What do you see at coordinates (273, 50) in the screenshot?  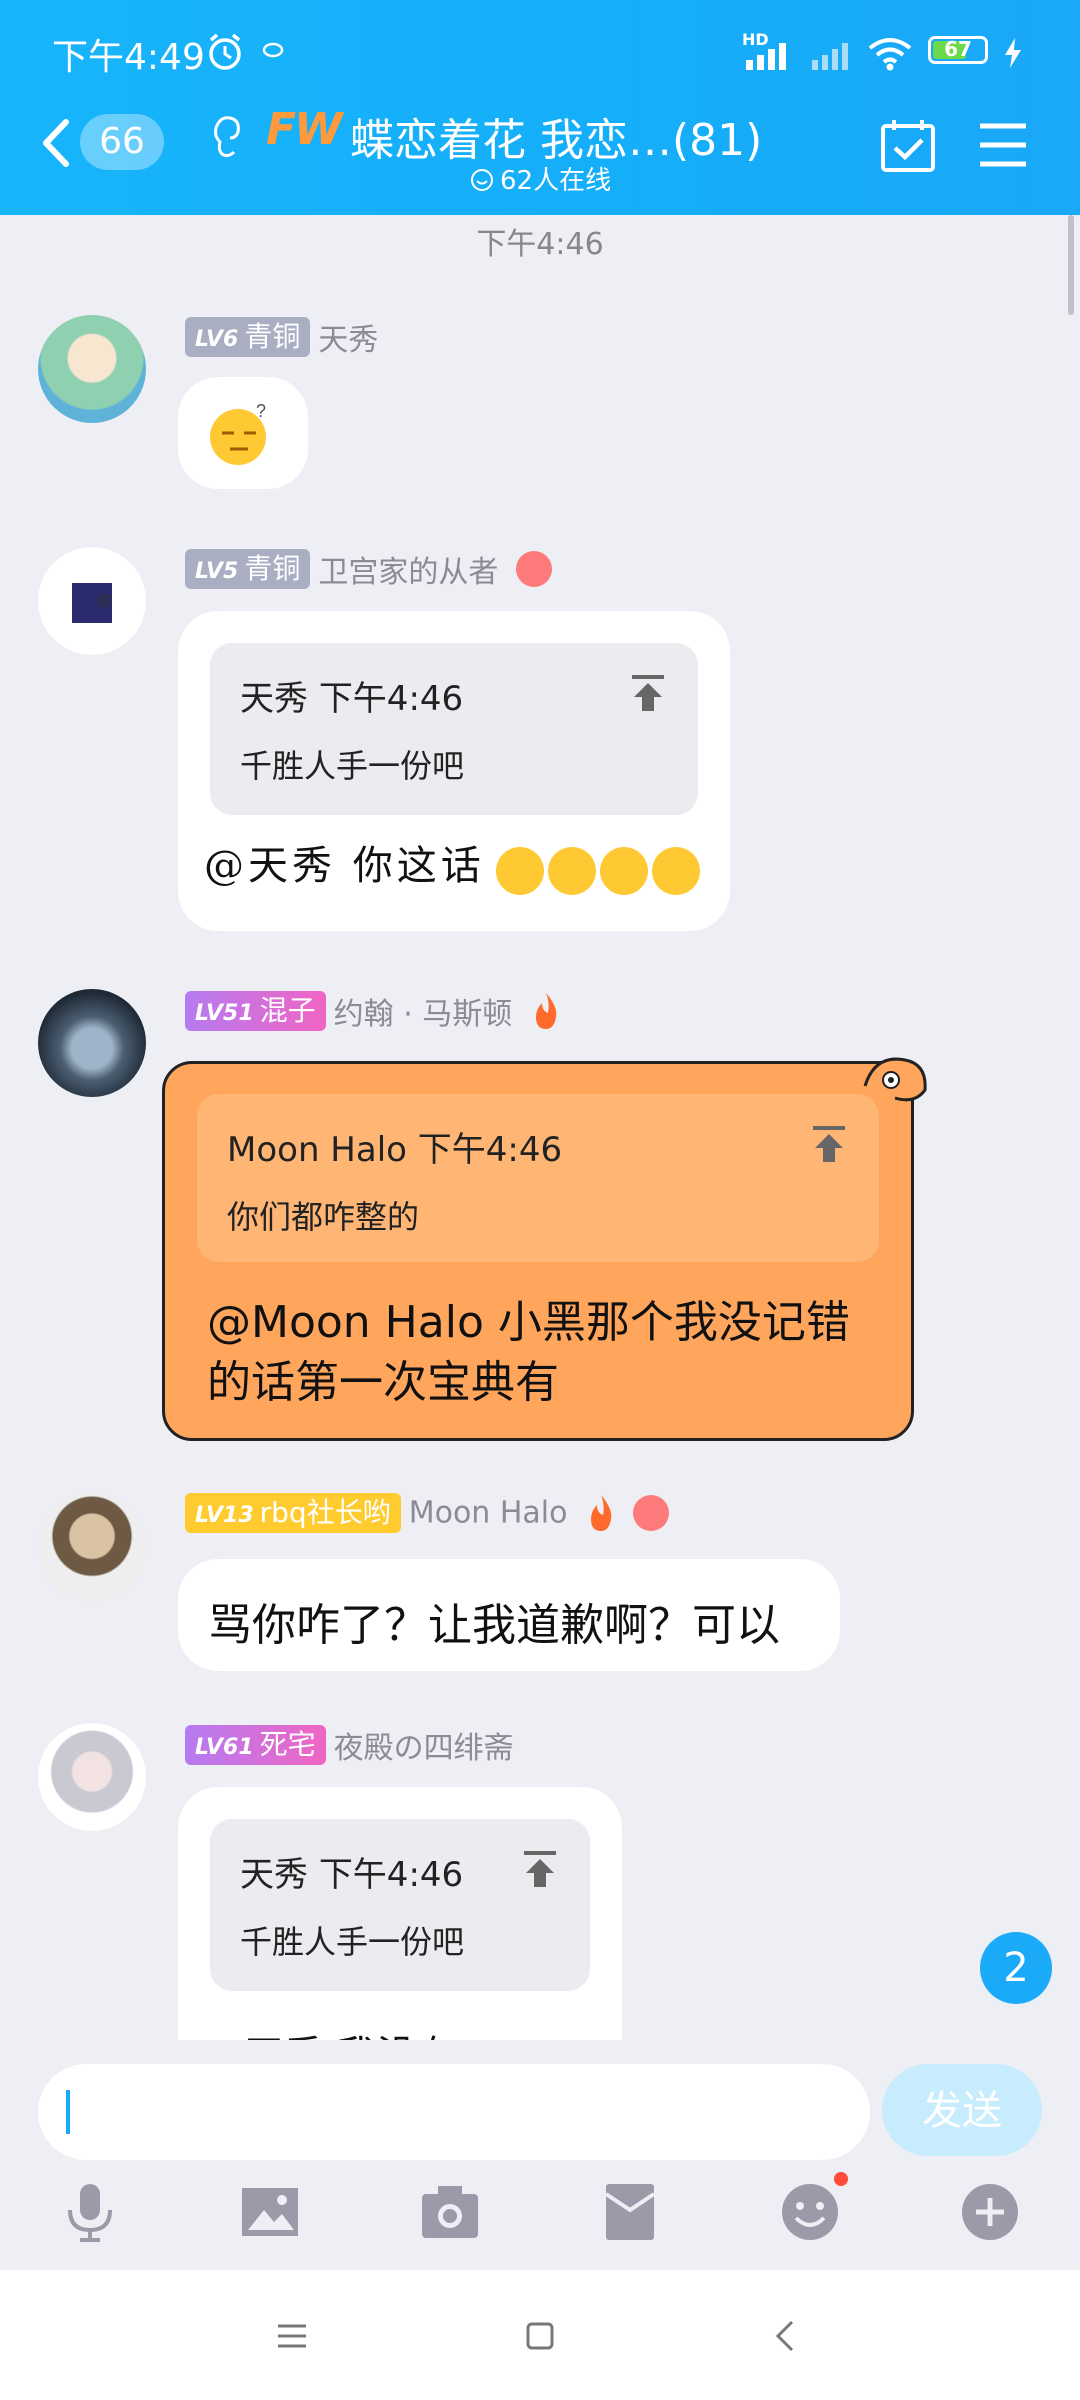 I see `app-notification-icon` at bounding box center [273, 50].